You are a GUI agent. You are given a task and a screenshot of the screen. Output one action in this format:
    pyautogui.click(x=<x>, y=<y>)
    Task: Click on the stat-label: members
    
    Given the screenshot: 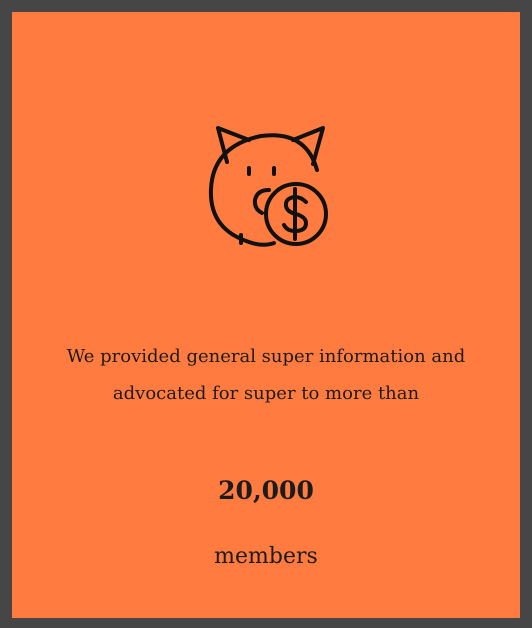 What is the action you would take?
    pyautogui.click(x=266, y=556)
    